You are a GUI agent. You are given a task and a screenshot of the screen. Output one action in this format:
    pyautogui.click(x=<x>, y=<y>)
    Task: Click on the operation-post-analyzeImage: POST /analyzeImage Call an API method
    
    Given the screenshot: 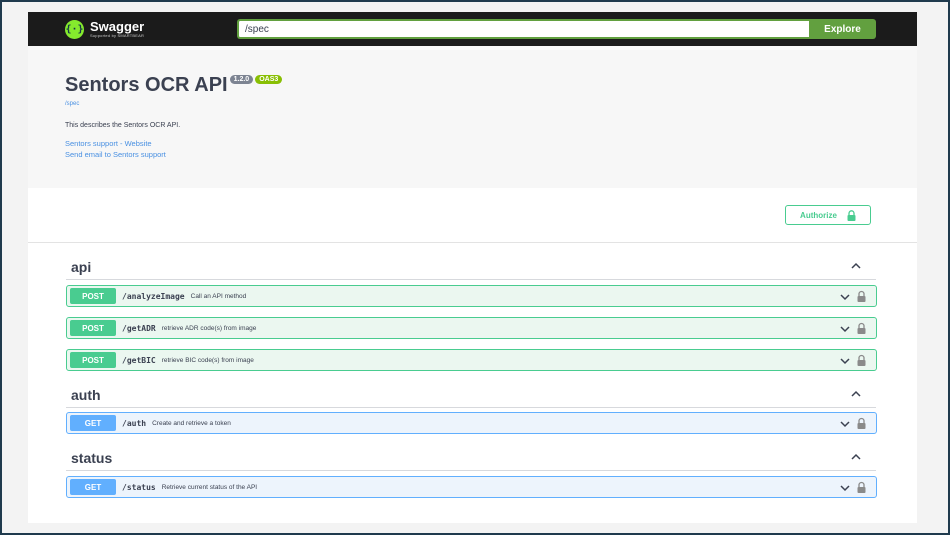 What is the action you would take?
    pyautogui.click(x=471, y=296)
    